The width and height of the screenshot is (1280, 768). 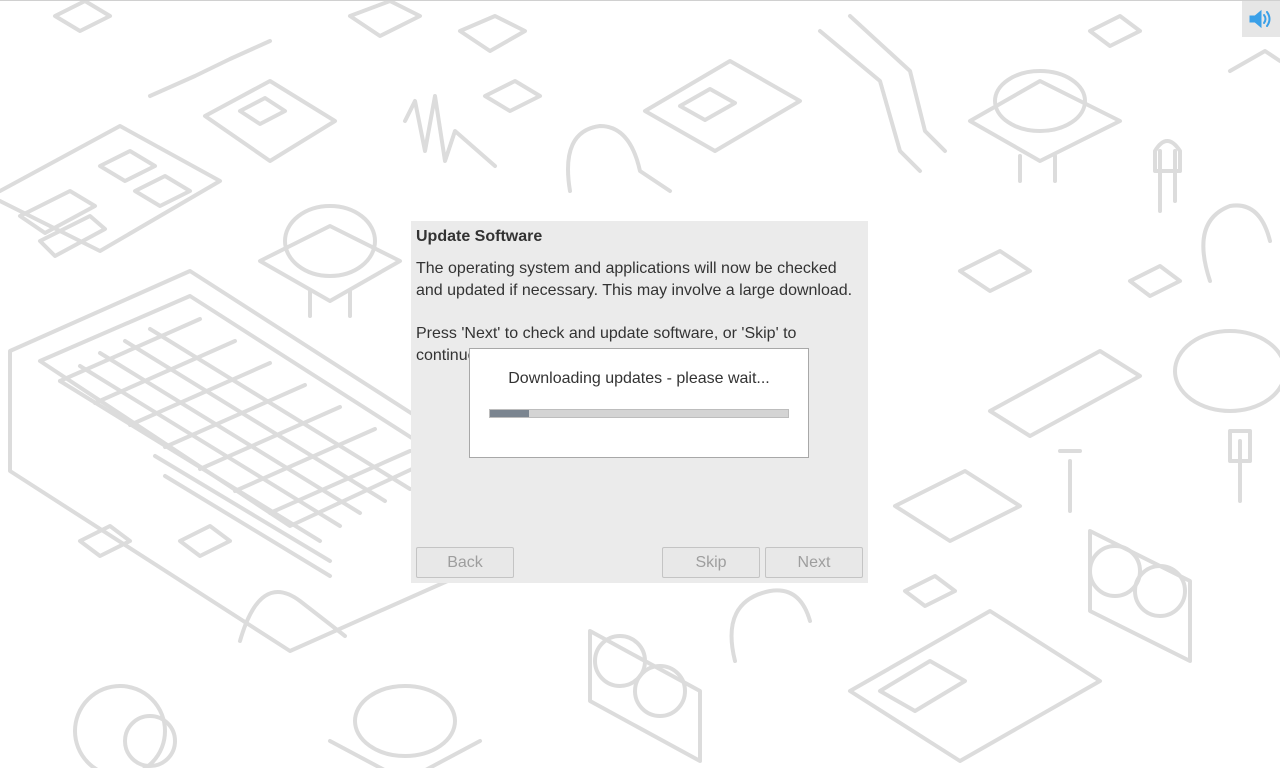 I want to click on next-button: Next, so click(x=814, y=562).